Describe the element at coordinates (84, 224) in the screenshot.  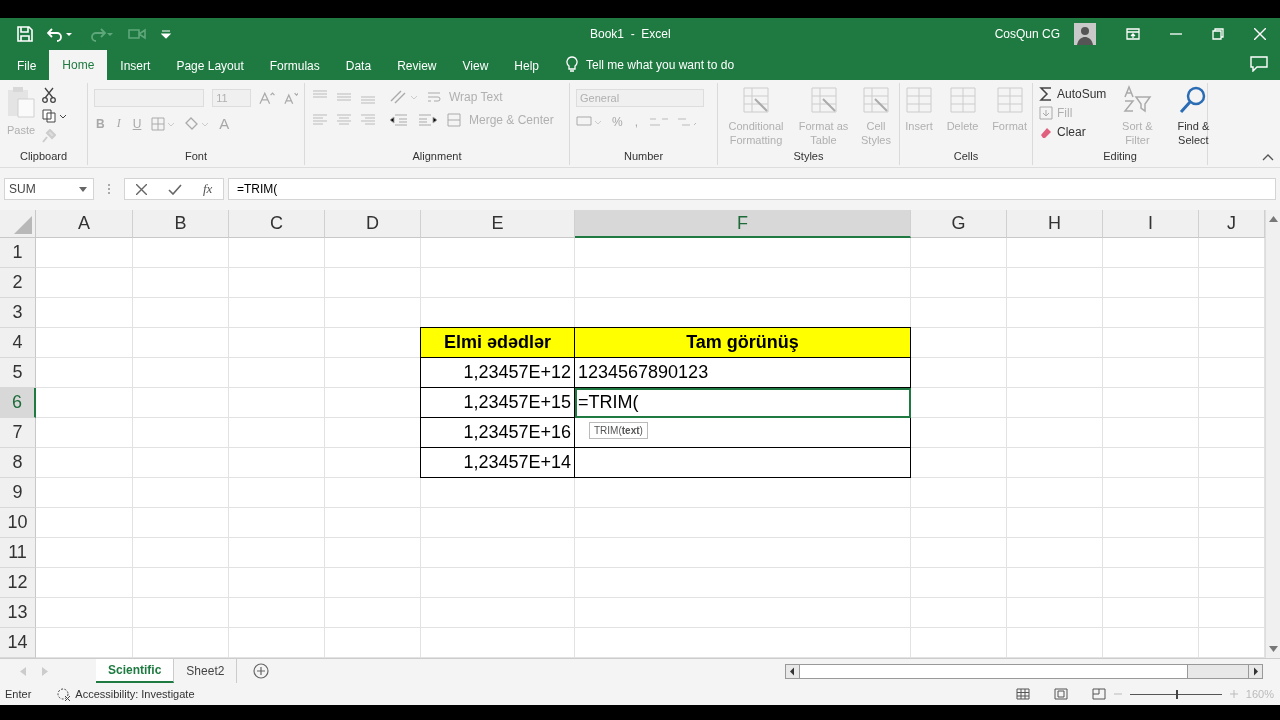
I see `column-header: A` at that location.